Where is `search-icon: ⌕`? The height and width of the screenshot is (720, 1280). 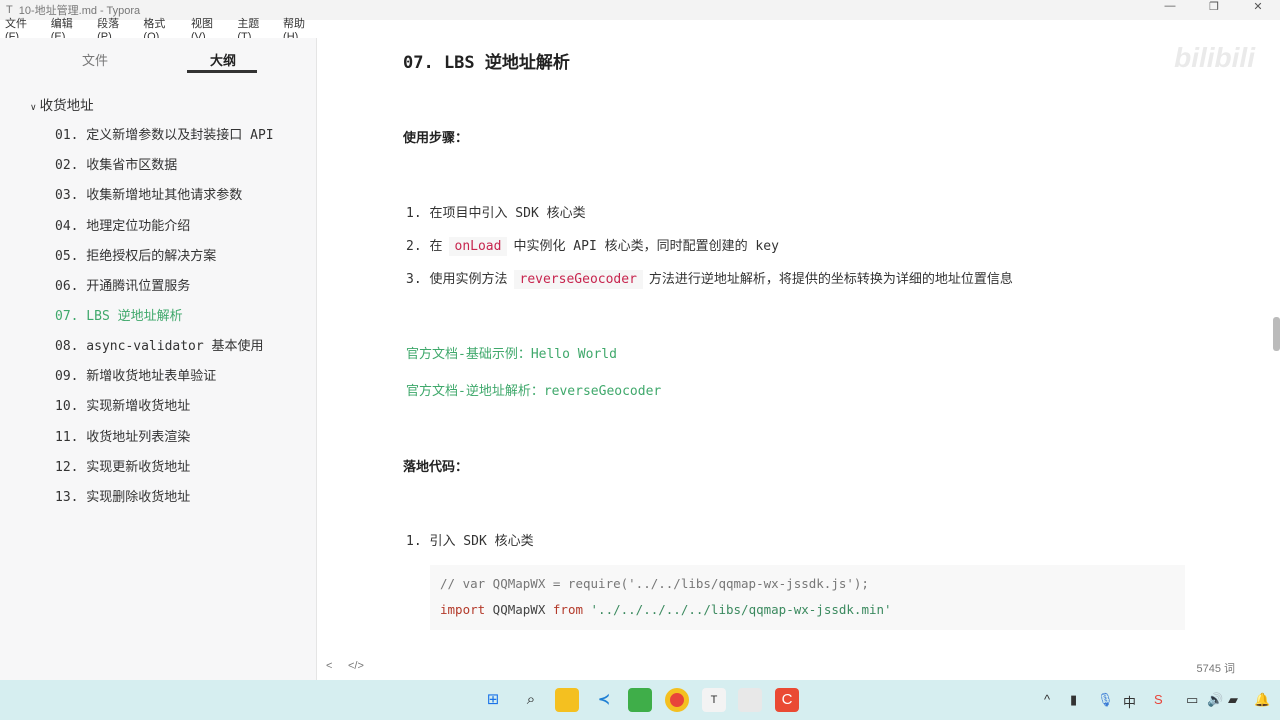 search-icon: ⌕ is located at coordinates (531, 700).